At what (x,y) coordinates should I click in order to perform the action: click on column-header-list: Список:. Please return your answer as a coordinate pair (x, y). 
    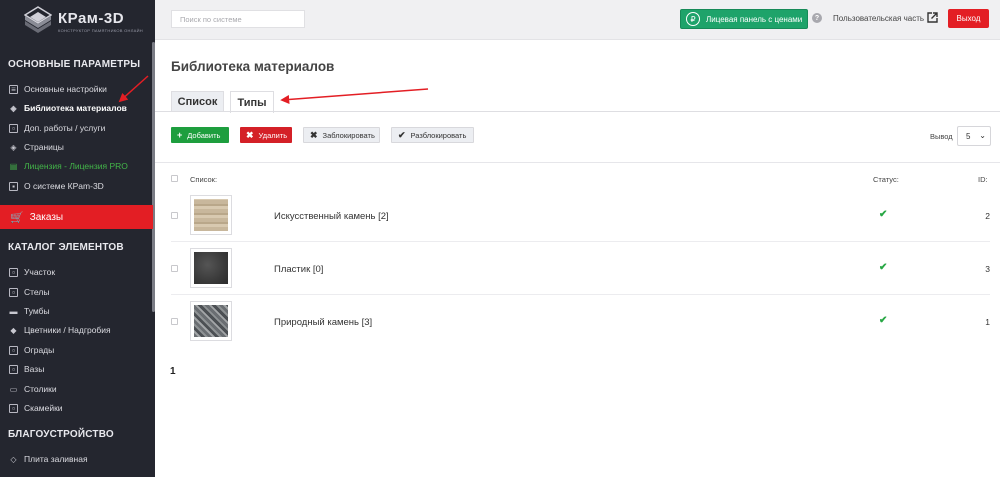
    Looking at the image, I should click on (204, 179).